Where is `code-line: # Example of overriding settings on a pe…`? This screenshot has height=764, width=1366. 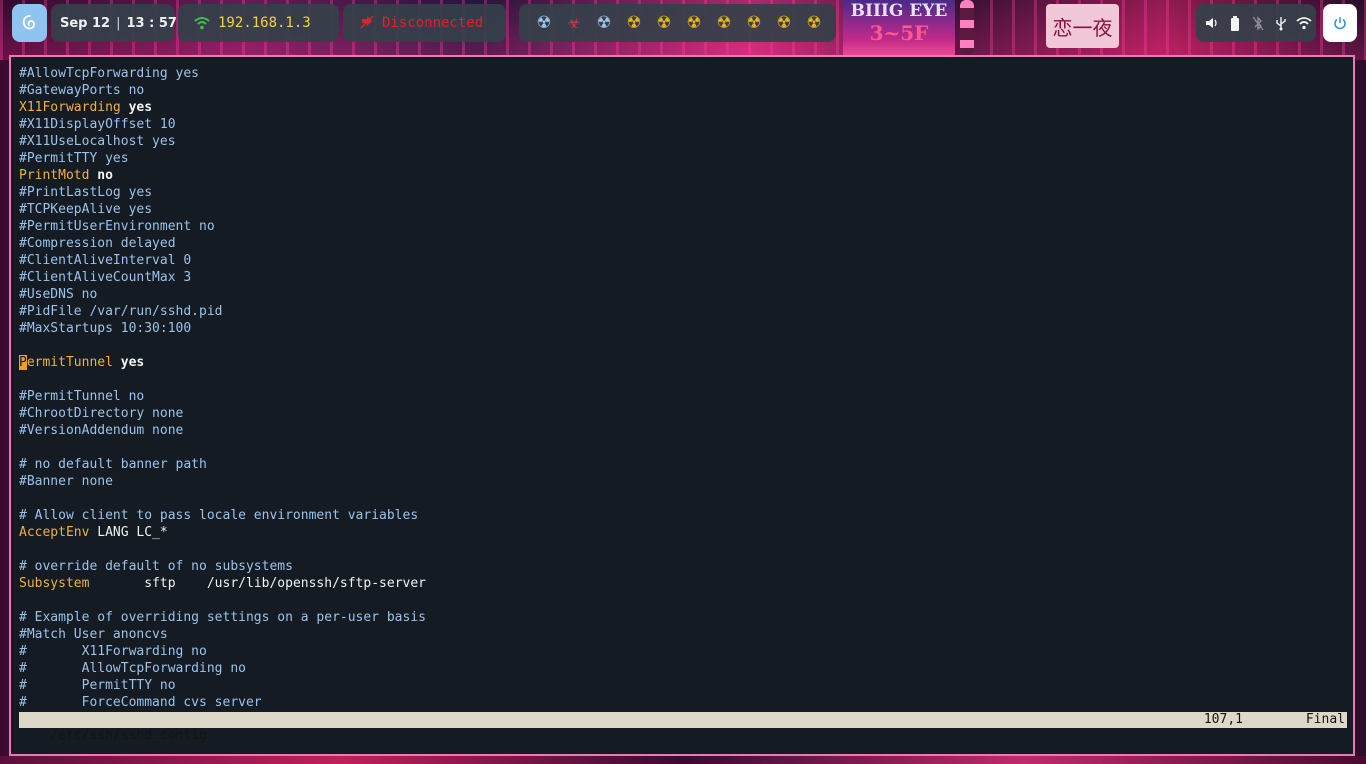
code-line: # Example of overriding settings on a pe… is located at coordinates (222, 617).